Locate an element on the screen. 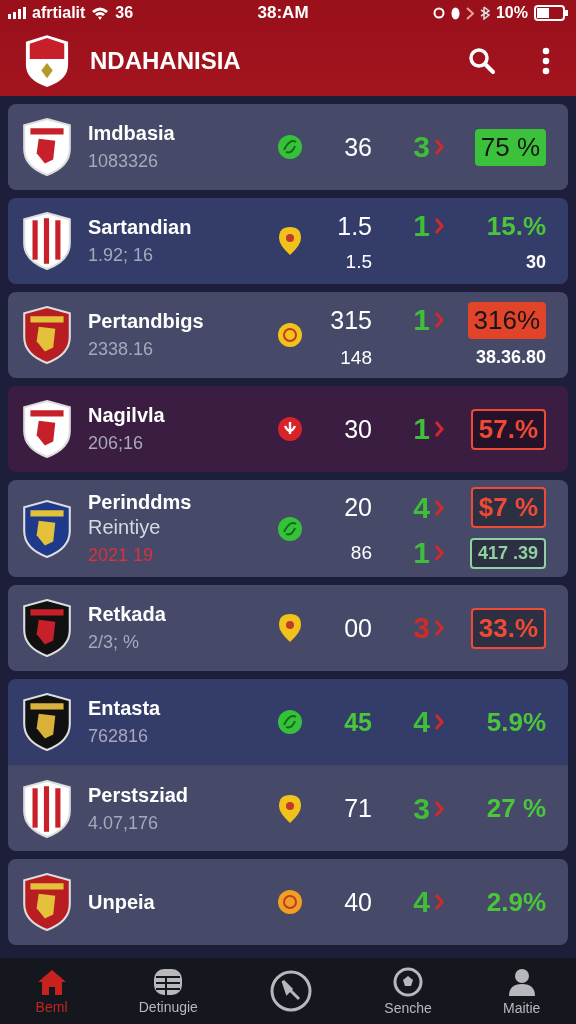  club-name: Perstsziad is located at coordinates (139, 795).